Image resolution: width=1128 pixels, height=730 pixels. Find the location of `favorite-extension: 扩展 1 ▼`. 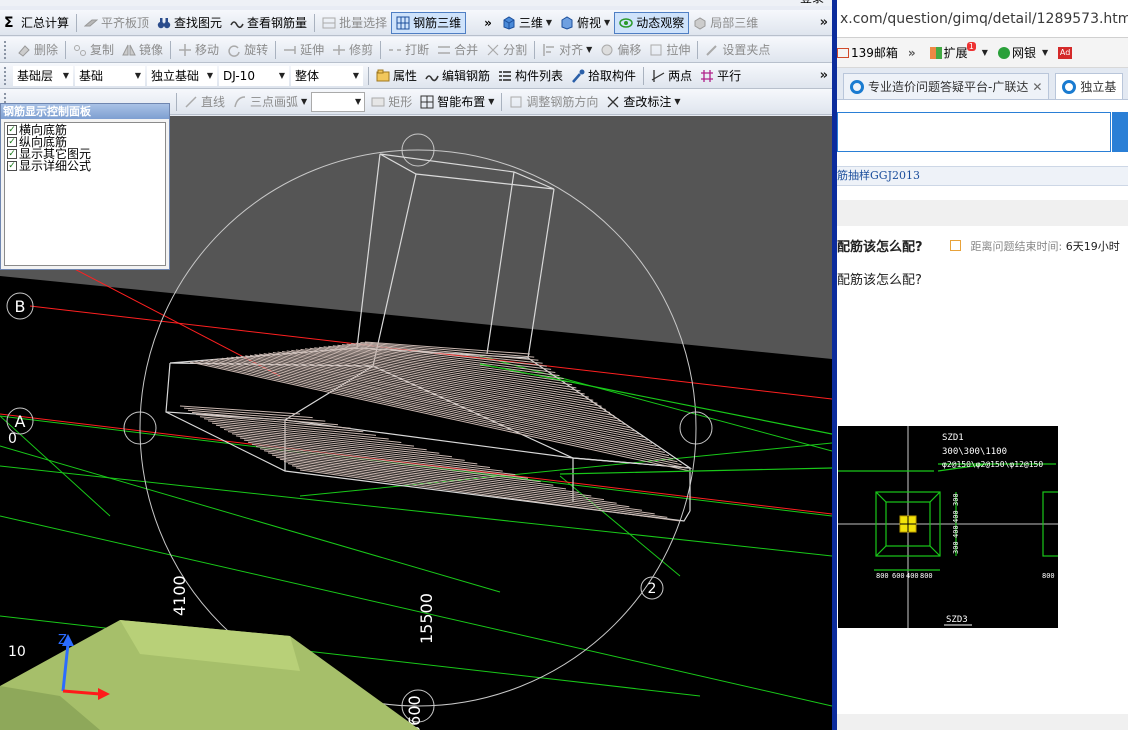

favorite-extension: 扩展 1 ▼ is located at coordinates (958, 51).